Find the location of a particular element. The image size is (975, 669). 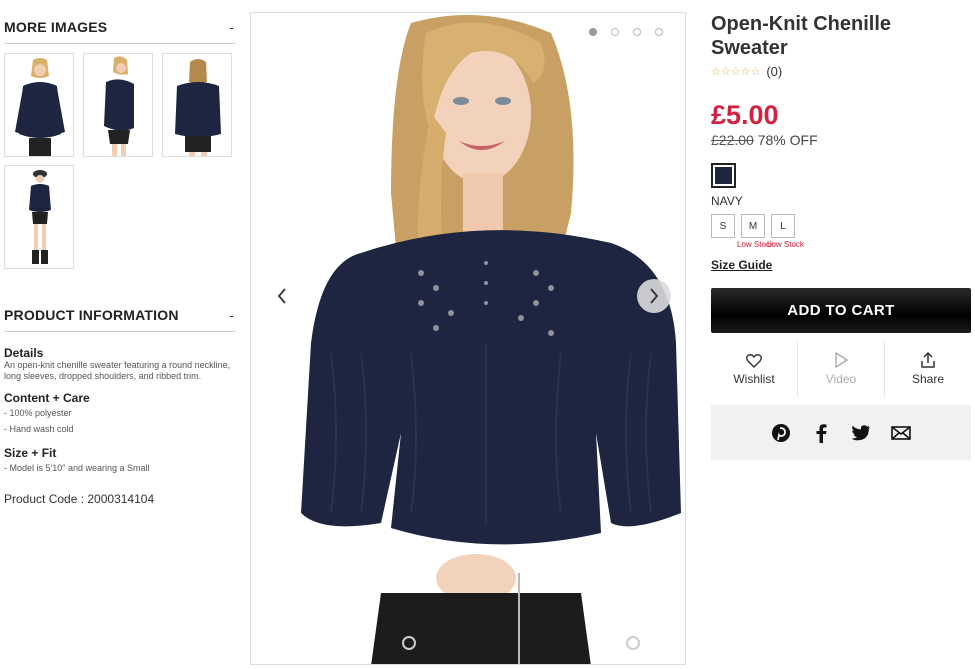

review-count: (0) is located at coordinates (774, 71).